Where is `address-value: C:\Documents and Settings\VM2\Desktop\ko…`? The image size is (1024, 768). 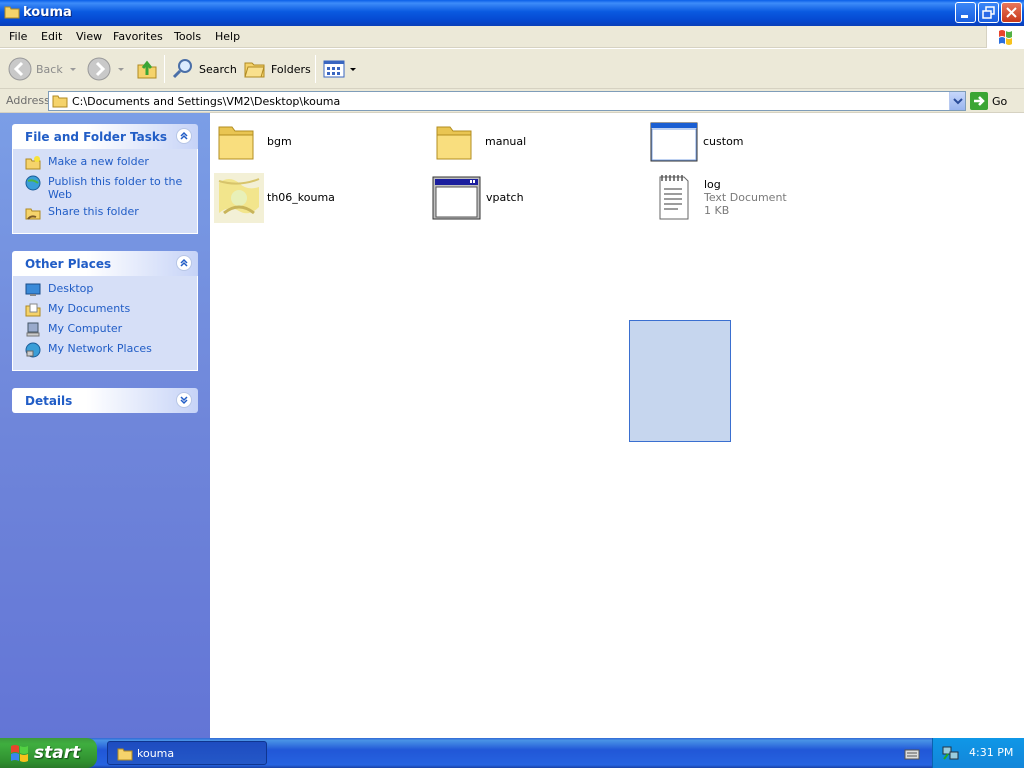
address-value: C:\Documents and Settings\VM2\Desktop\ko… is located at coordinates (206, 101).